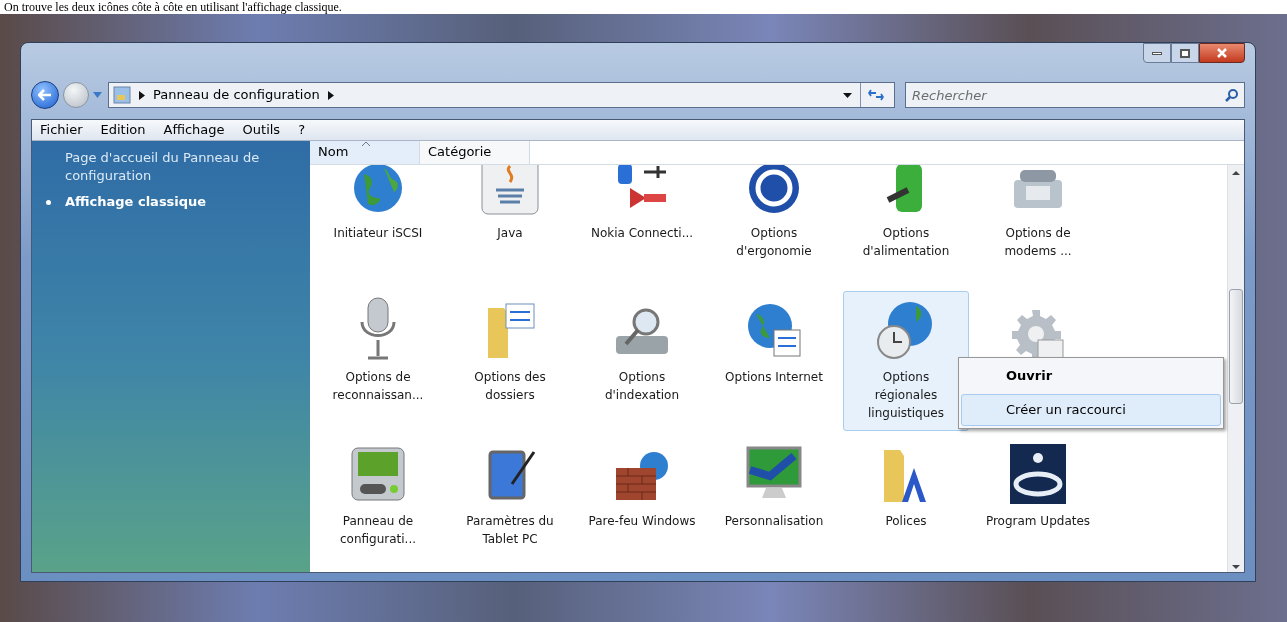 The image size is (1287, 622). I want to click on column-header: Catégorie, so click(475, 152).